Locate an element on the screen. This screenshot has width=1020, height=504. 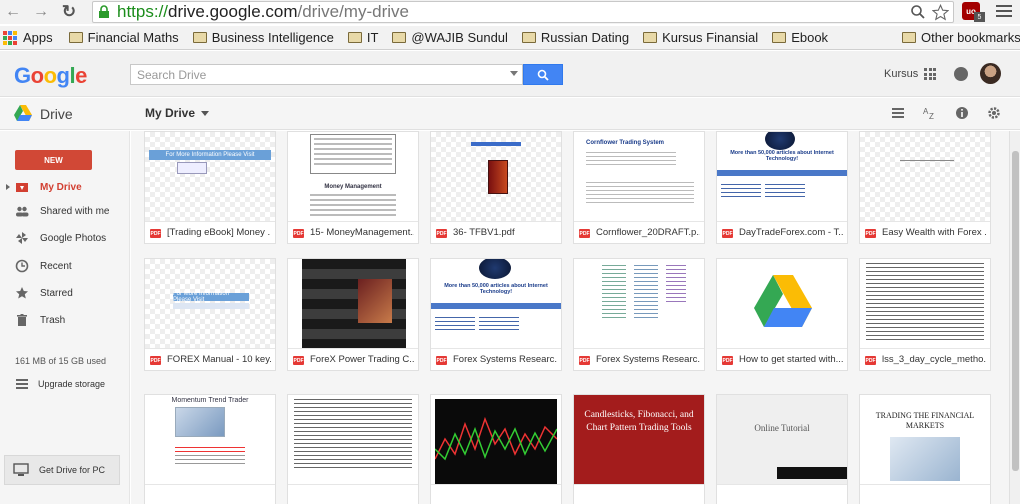
bookmark-folder: Russian Dating is located at coordinates (575, 38).